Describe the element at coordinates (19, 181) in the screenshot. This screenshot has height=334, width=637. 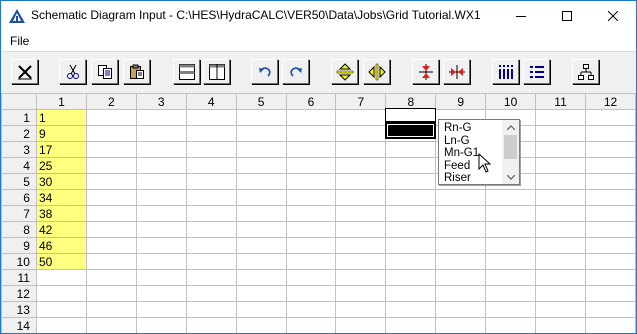
I see `row-header-5: 5` at that location.